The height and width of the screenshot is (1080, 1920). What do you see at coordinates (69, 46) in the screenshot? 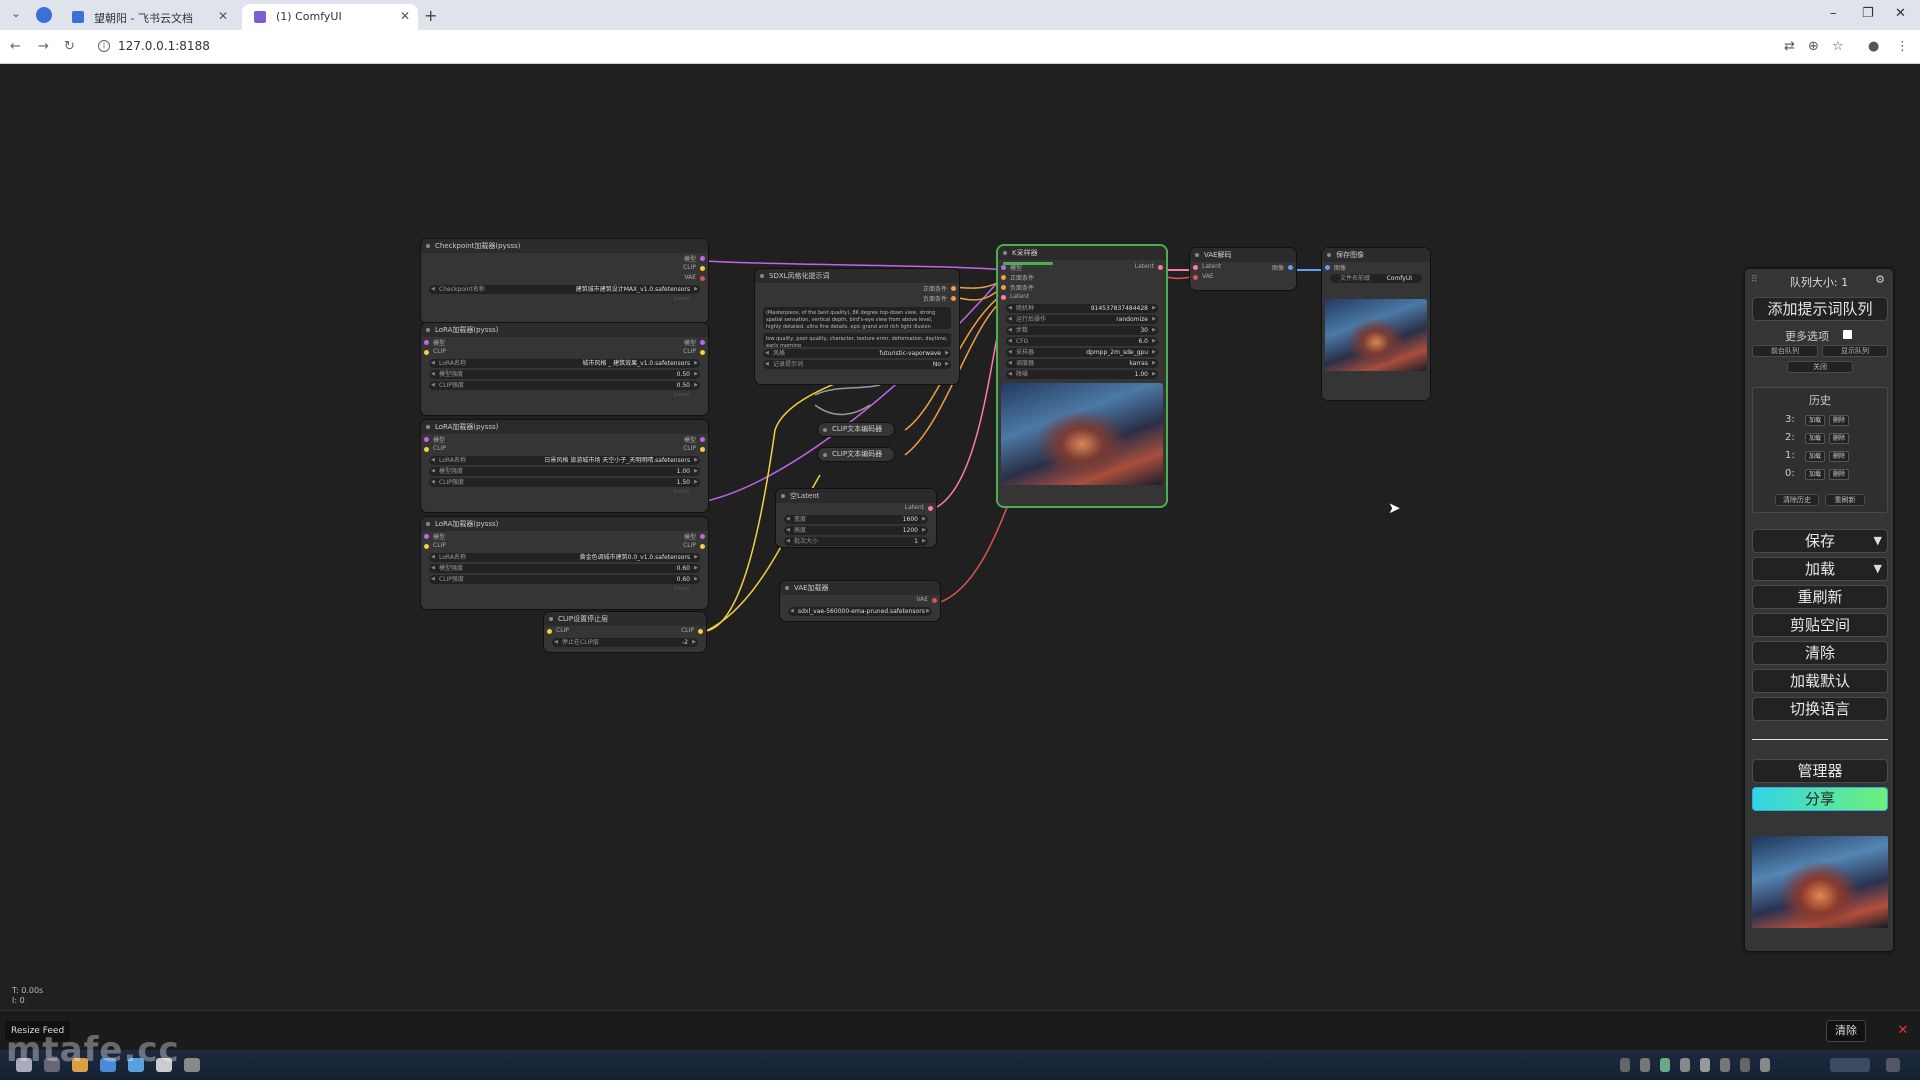
I see `reload-icon: ↻` at bounding box center [69, 46].